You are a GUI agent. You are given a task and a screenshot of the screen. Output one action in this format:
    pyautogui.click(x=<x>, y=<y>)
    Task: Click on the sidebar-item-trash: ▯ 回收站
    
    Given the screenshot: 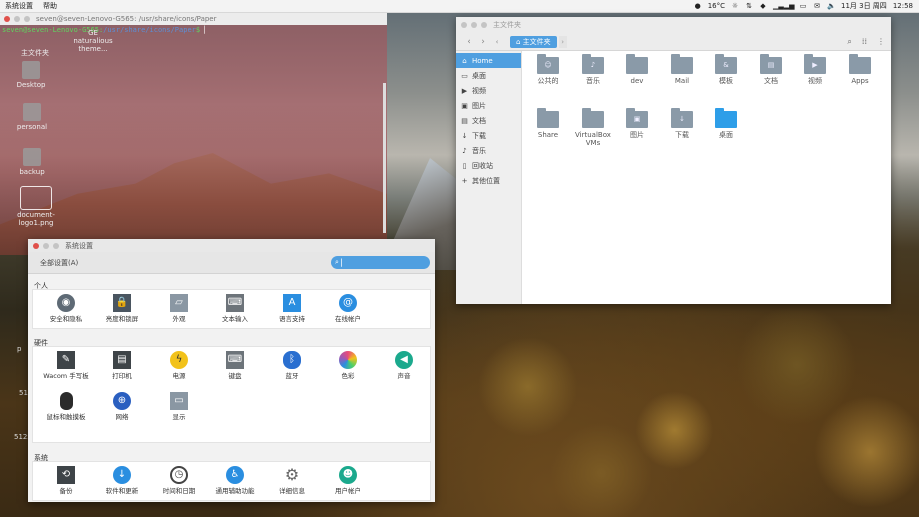 What is the action you would take?
    pyautogui.click(x=488, y=165)
    